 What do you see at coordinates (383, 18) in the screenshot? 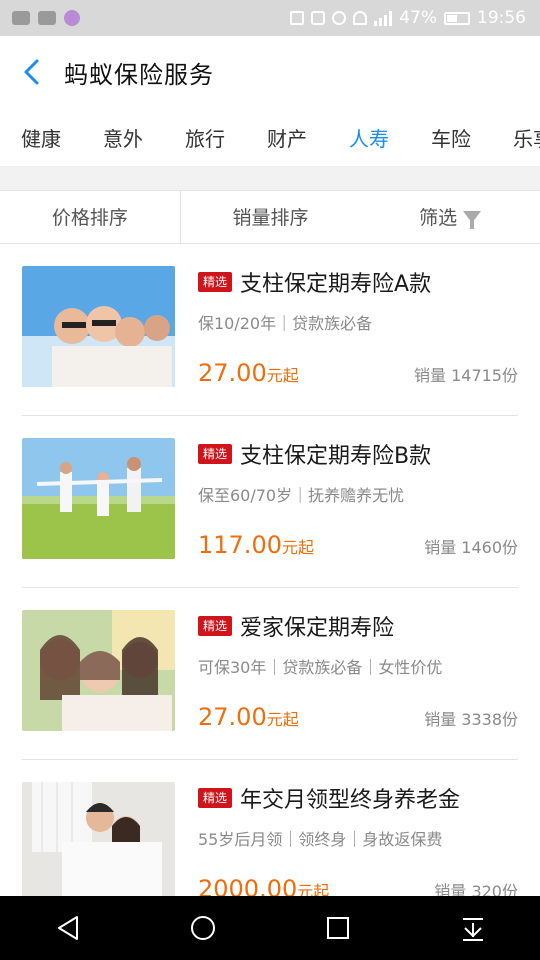
I see `signal-icon` at bounding box center [383, 18].